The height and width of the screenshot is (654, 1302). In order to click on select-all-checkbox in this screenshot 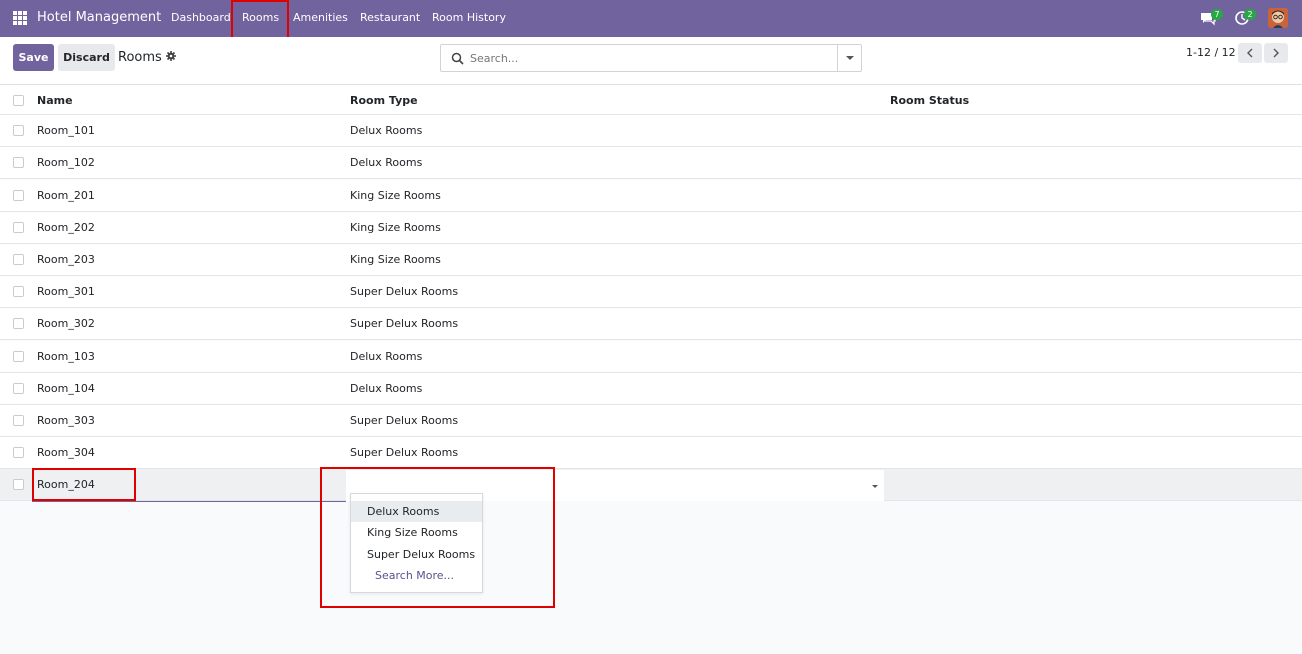, I will do `click(18, 100)`.